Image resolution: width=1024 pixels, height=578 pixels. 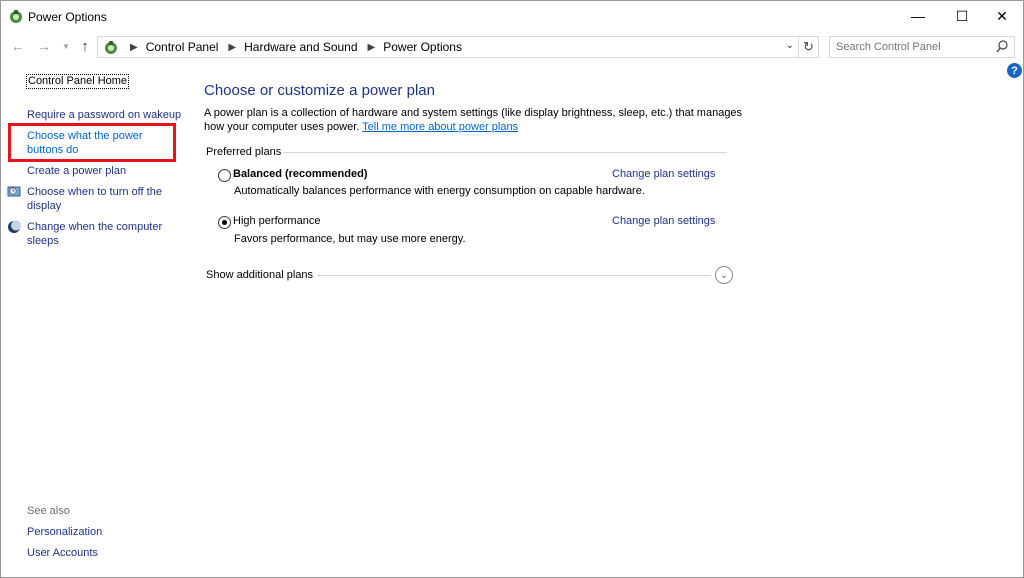 What do you see at coordinates (790, 45) in the screenshot?
I see `address-dropdown-icon: ⌄` at bounding box center [790, 45].